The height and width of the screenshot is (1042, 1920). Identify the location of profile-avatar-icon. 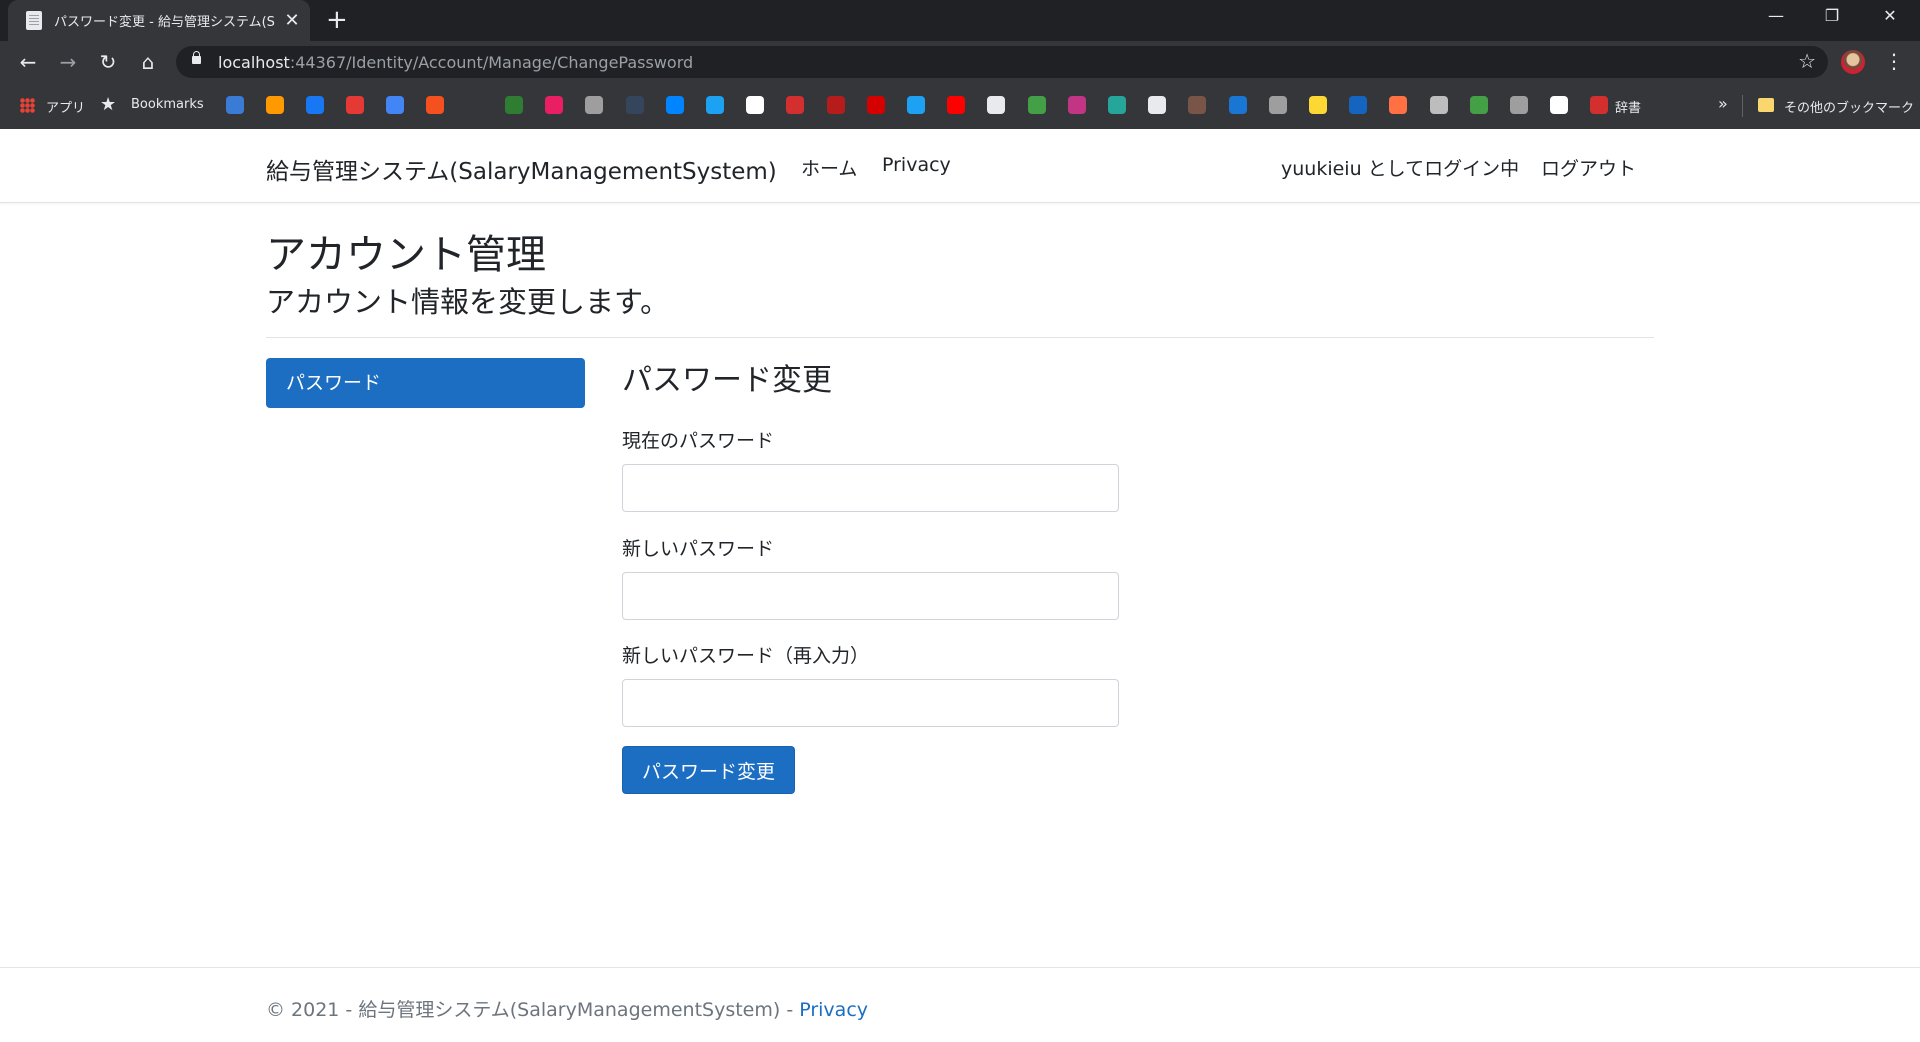
(1853, 62).